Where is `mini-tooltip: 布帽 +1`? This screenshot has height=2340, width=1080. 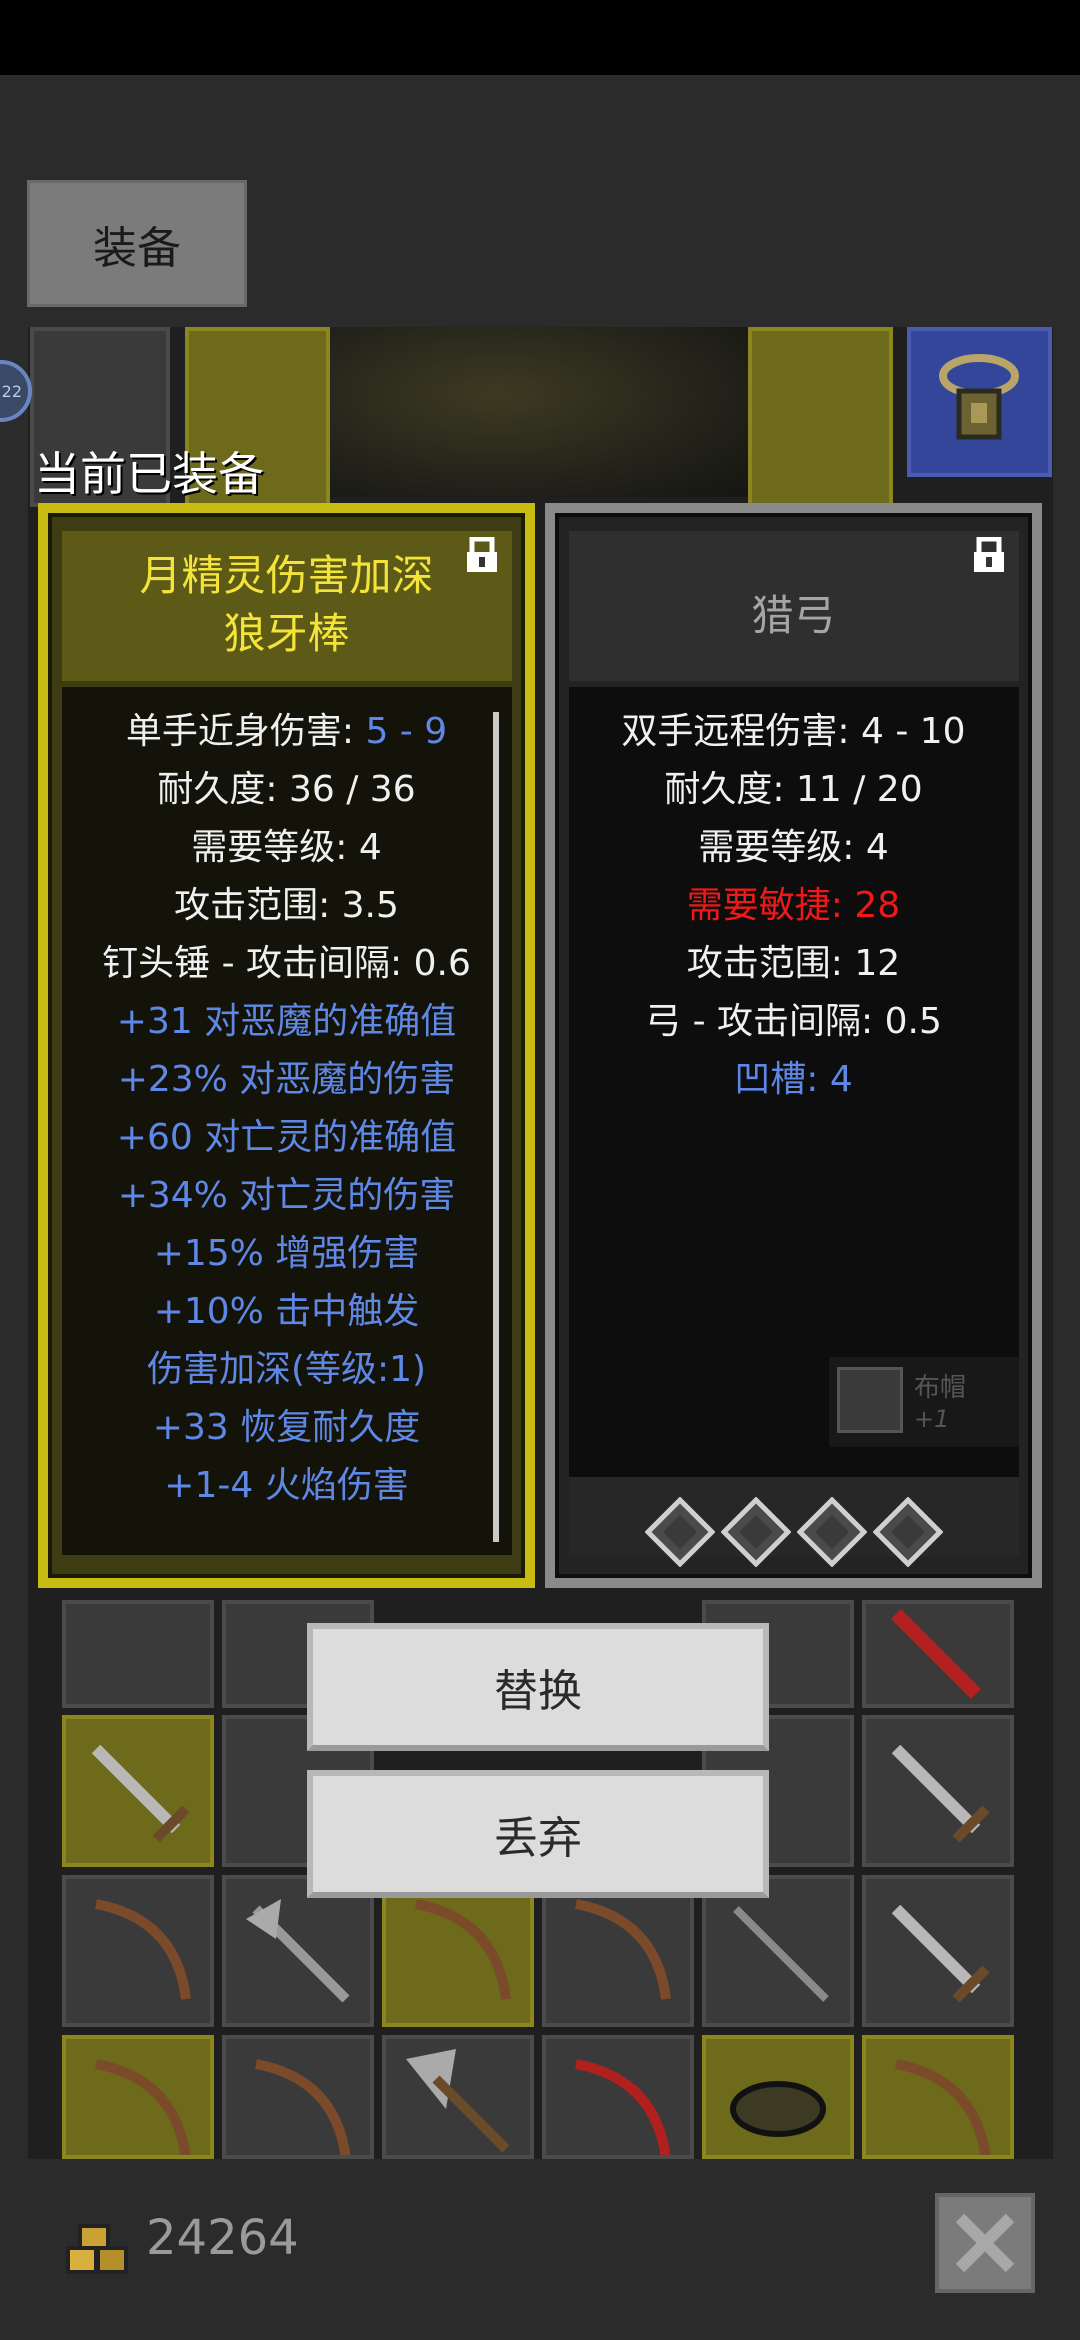
mini-tooltip: 布帽 +1 is located at coordinates (924, 1402).